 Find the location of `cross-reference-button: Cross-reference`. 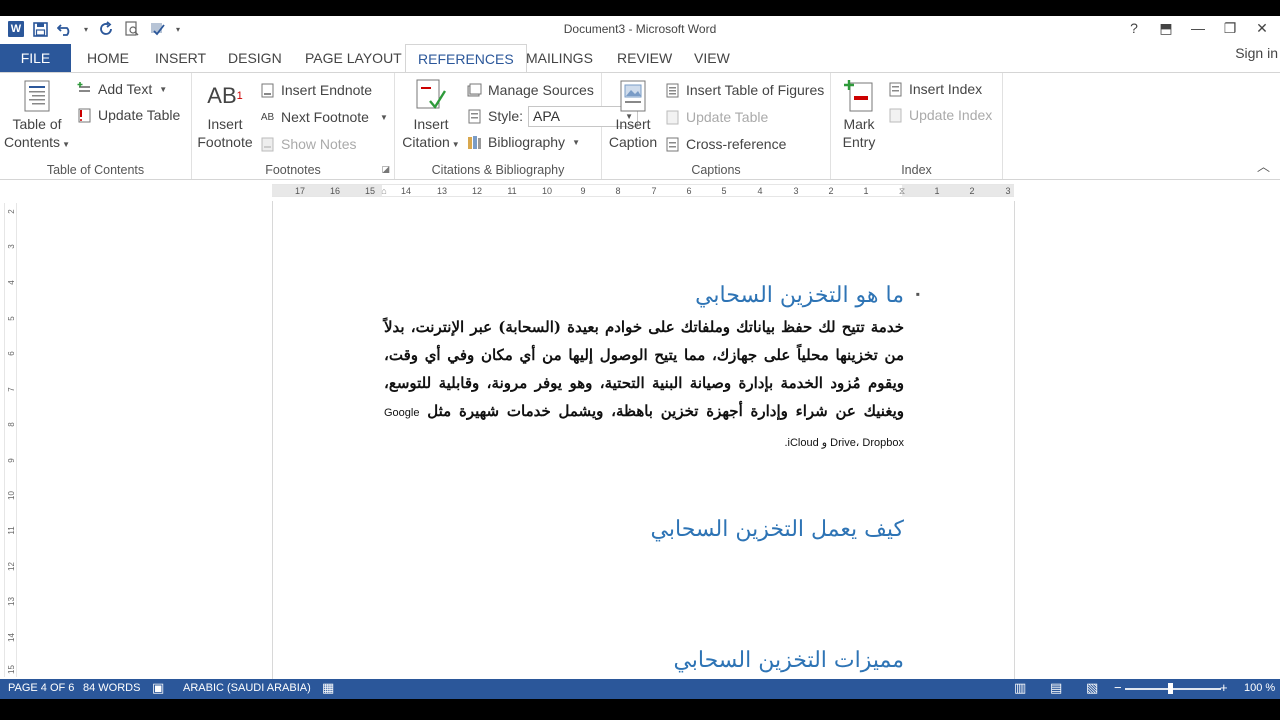

cross-reference-button: Cross-reference is located at coordinates (725, 144).